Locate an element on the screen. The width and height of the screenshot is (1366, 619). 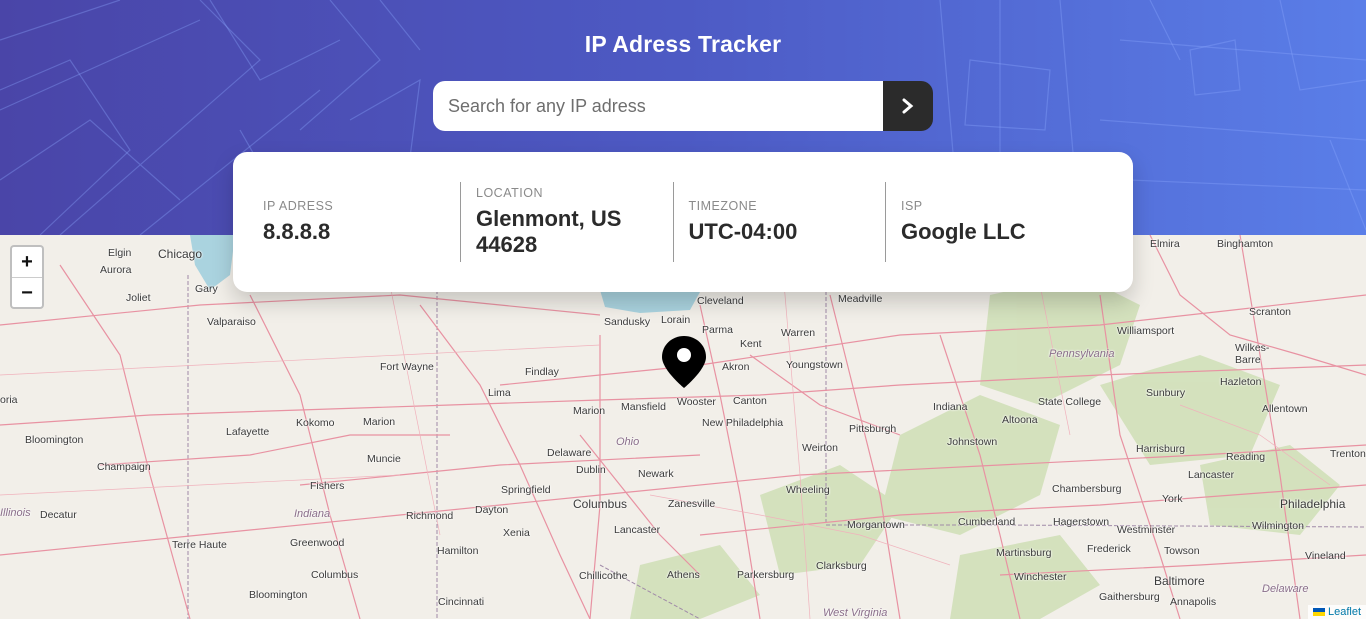
map-label-hagerstown: Hagerstown is located at coordinates (1081, 522).